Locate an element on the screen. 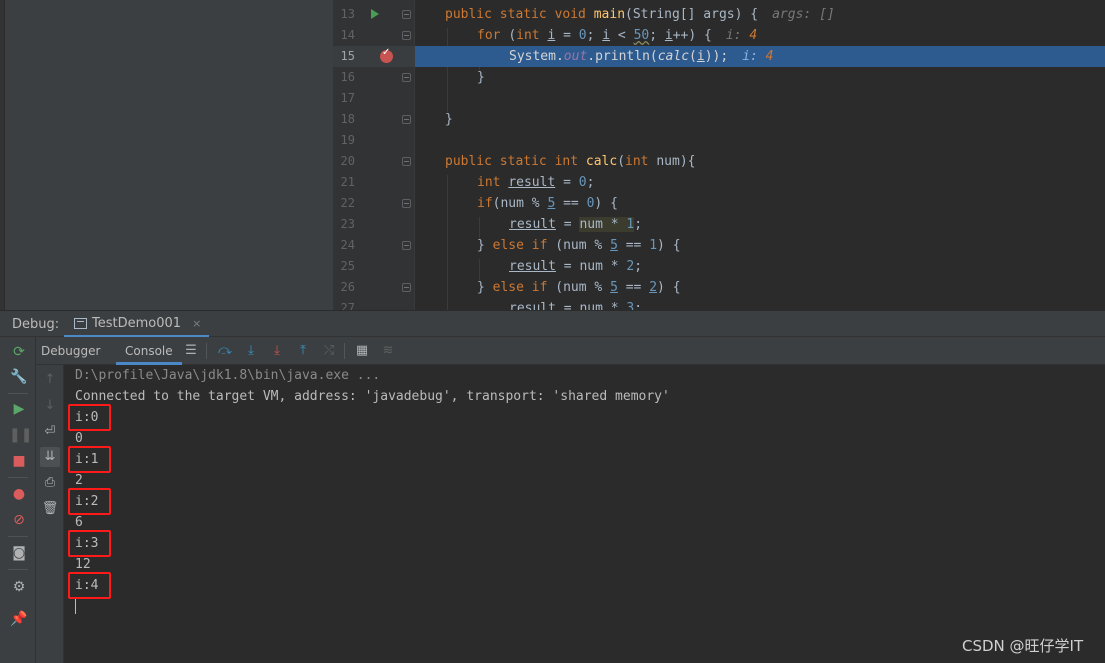  tab-debugger: Debugger is located at coordinates (72, 351).